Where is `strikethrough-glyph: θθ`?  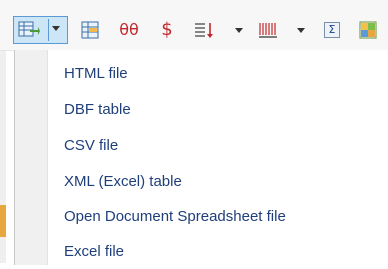 strikethrough-glyph: θθ is located at coordinates (129, 29).